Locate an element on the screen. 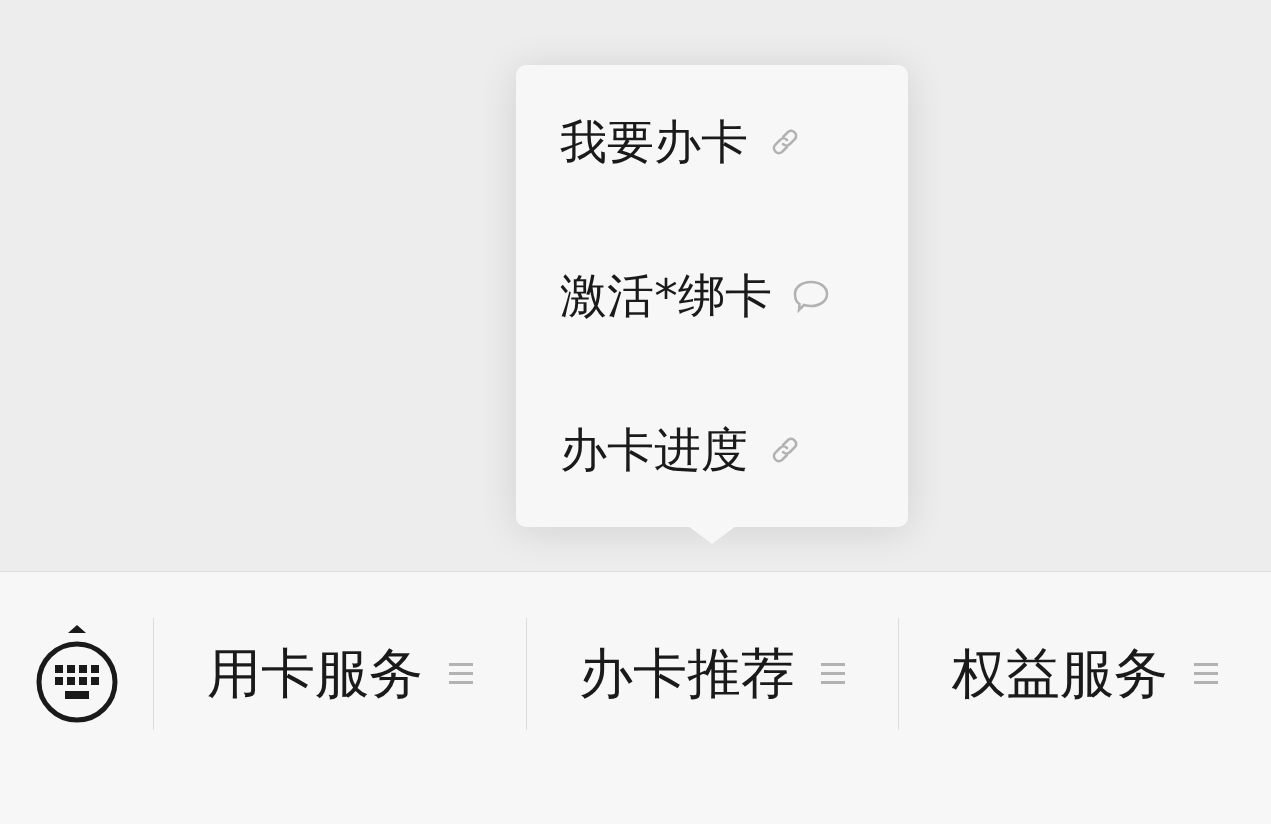 The image size is (1271, 824). speech-bubble-icon is located at coordinates (810, 296).